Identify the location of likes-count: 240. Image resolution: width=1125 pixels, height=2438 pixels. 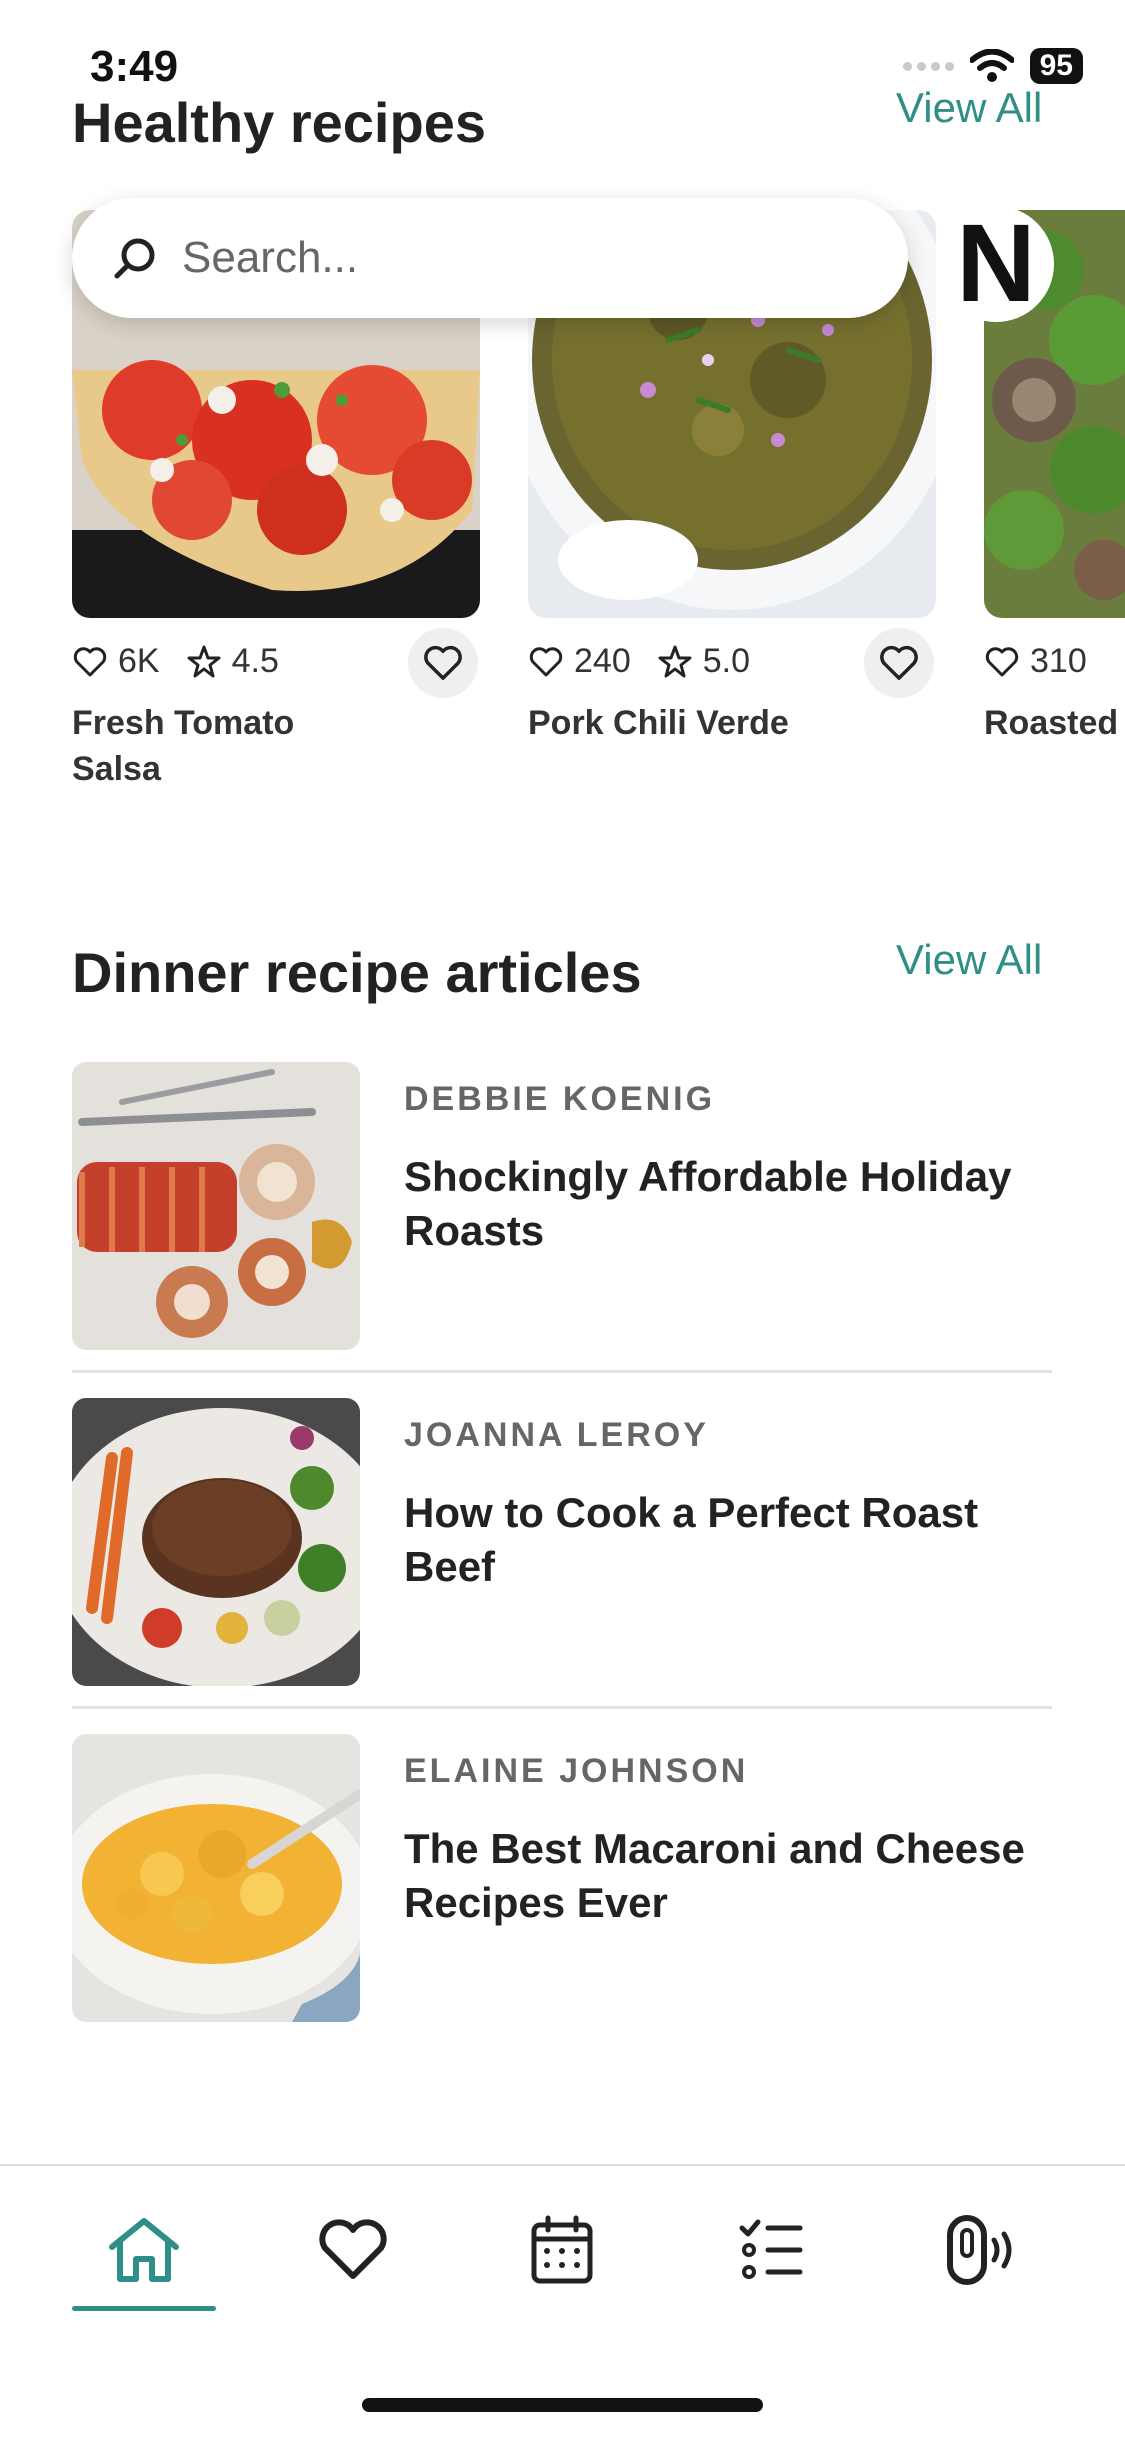
(602, 661).